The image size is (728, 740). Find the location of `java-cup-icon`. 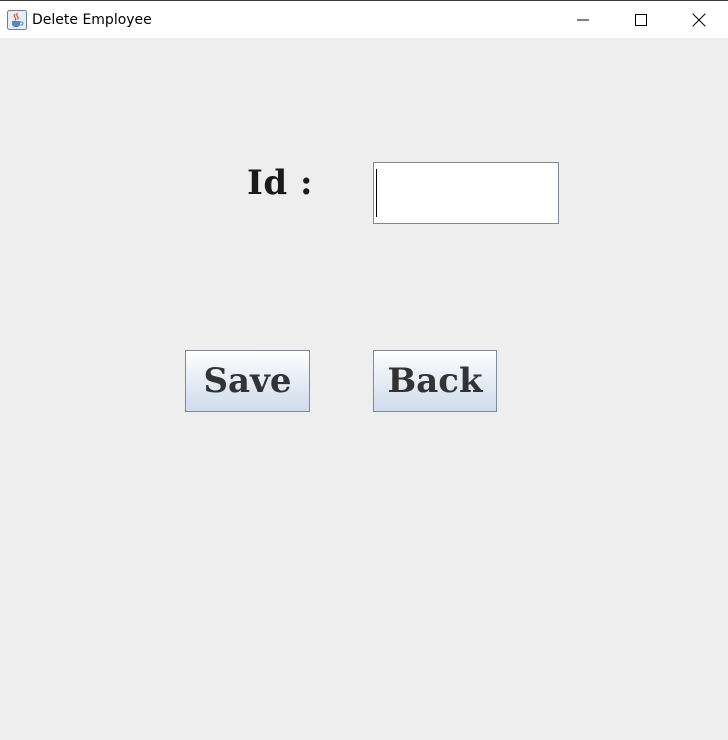

java-cup-icon is located at coordinates (17, 20).